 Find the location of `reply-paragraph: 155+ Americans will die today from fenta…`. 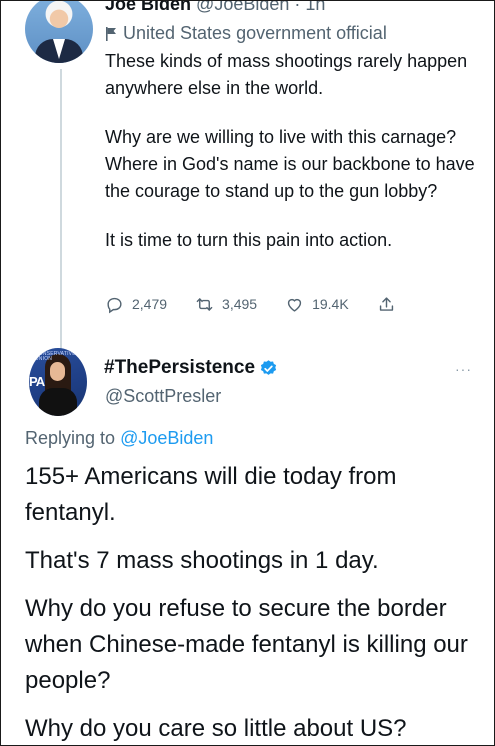

reply-paragraph: 155+ Americans will die today from fenta… is located at coordinates (211, 494).